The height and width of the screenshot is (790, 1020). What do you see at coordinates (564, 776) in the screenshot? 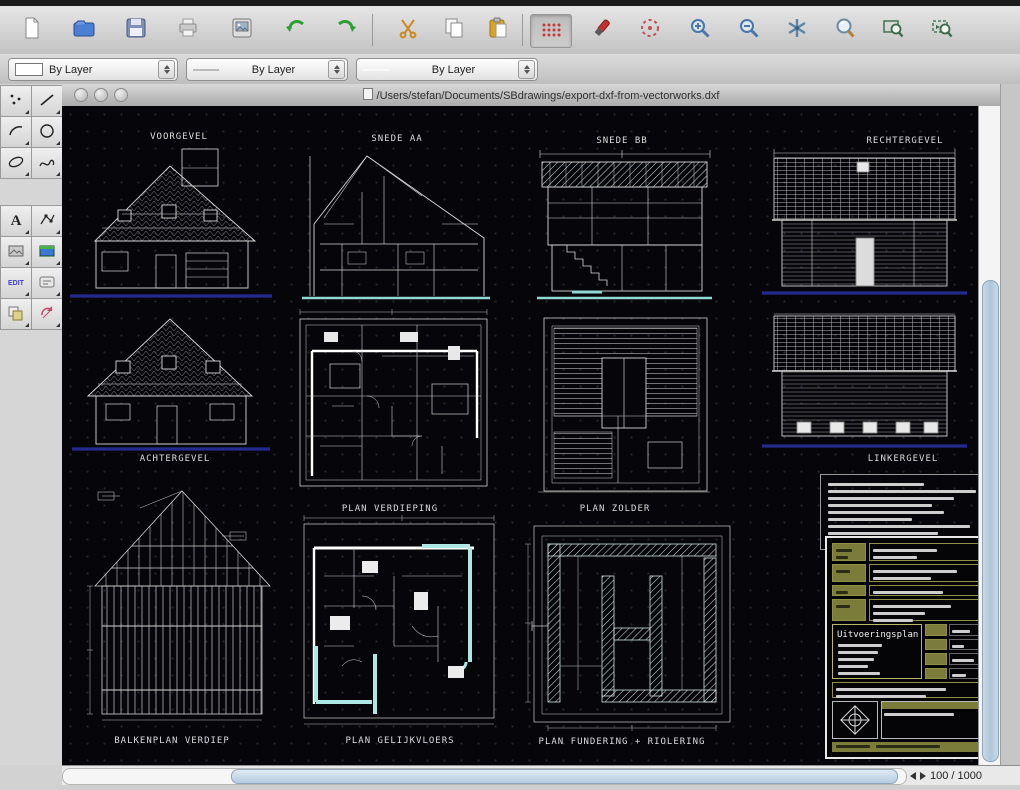
I see `horizontal-scrollbar-thumb` at bounding box center [564, 776].